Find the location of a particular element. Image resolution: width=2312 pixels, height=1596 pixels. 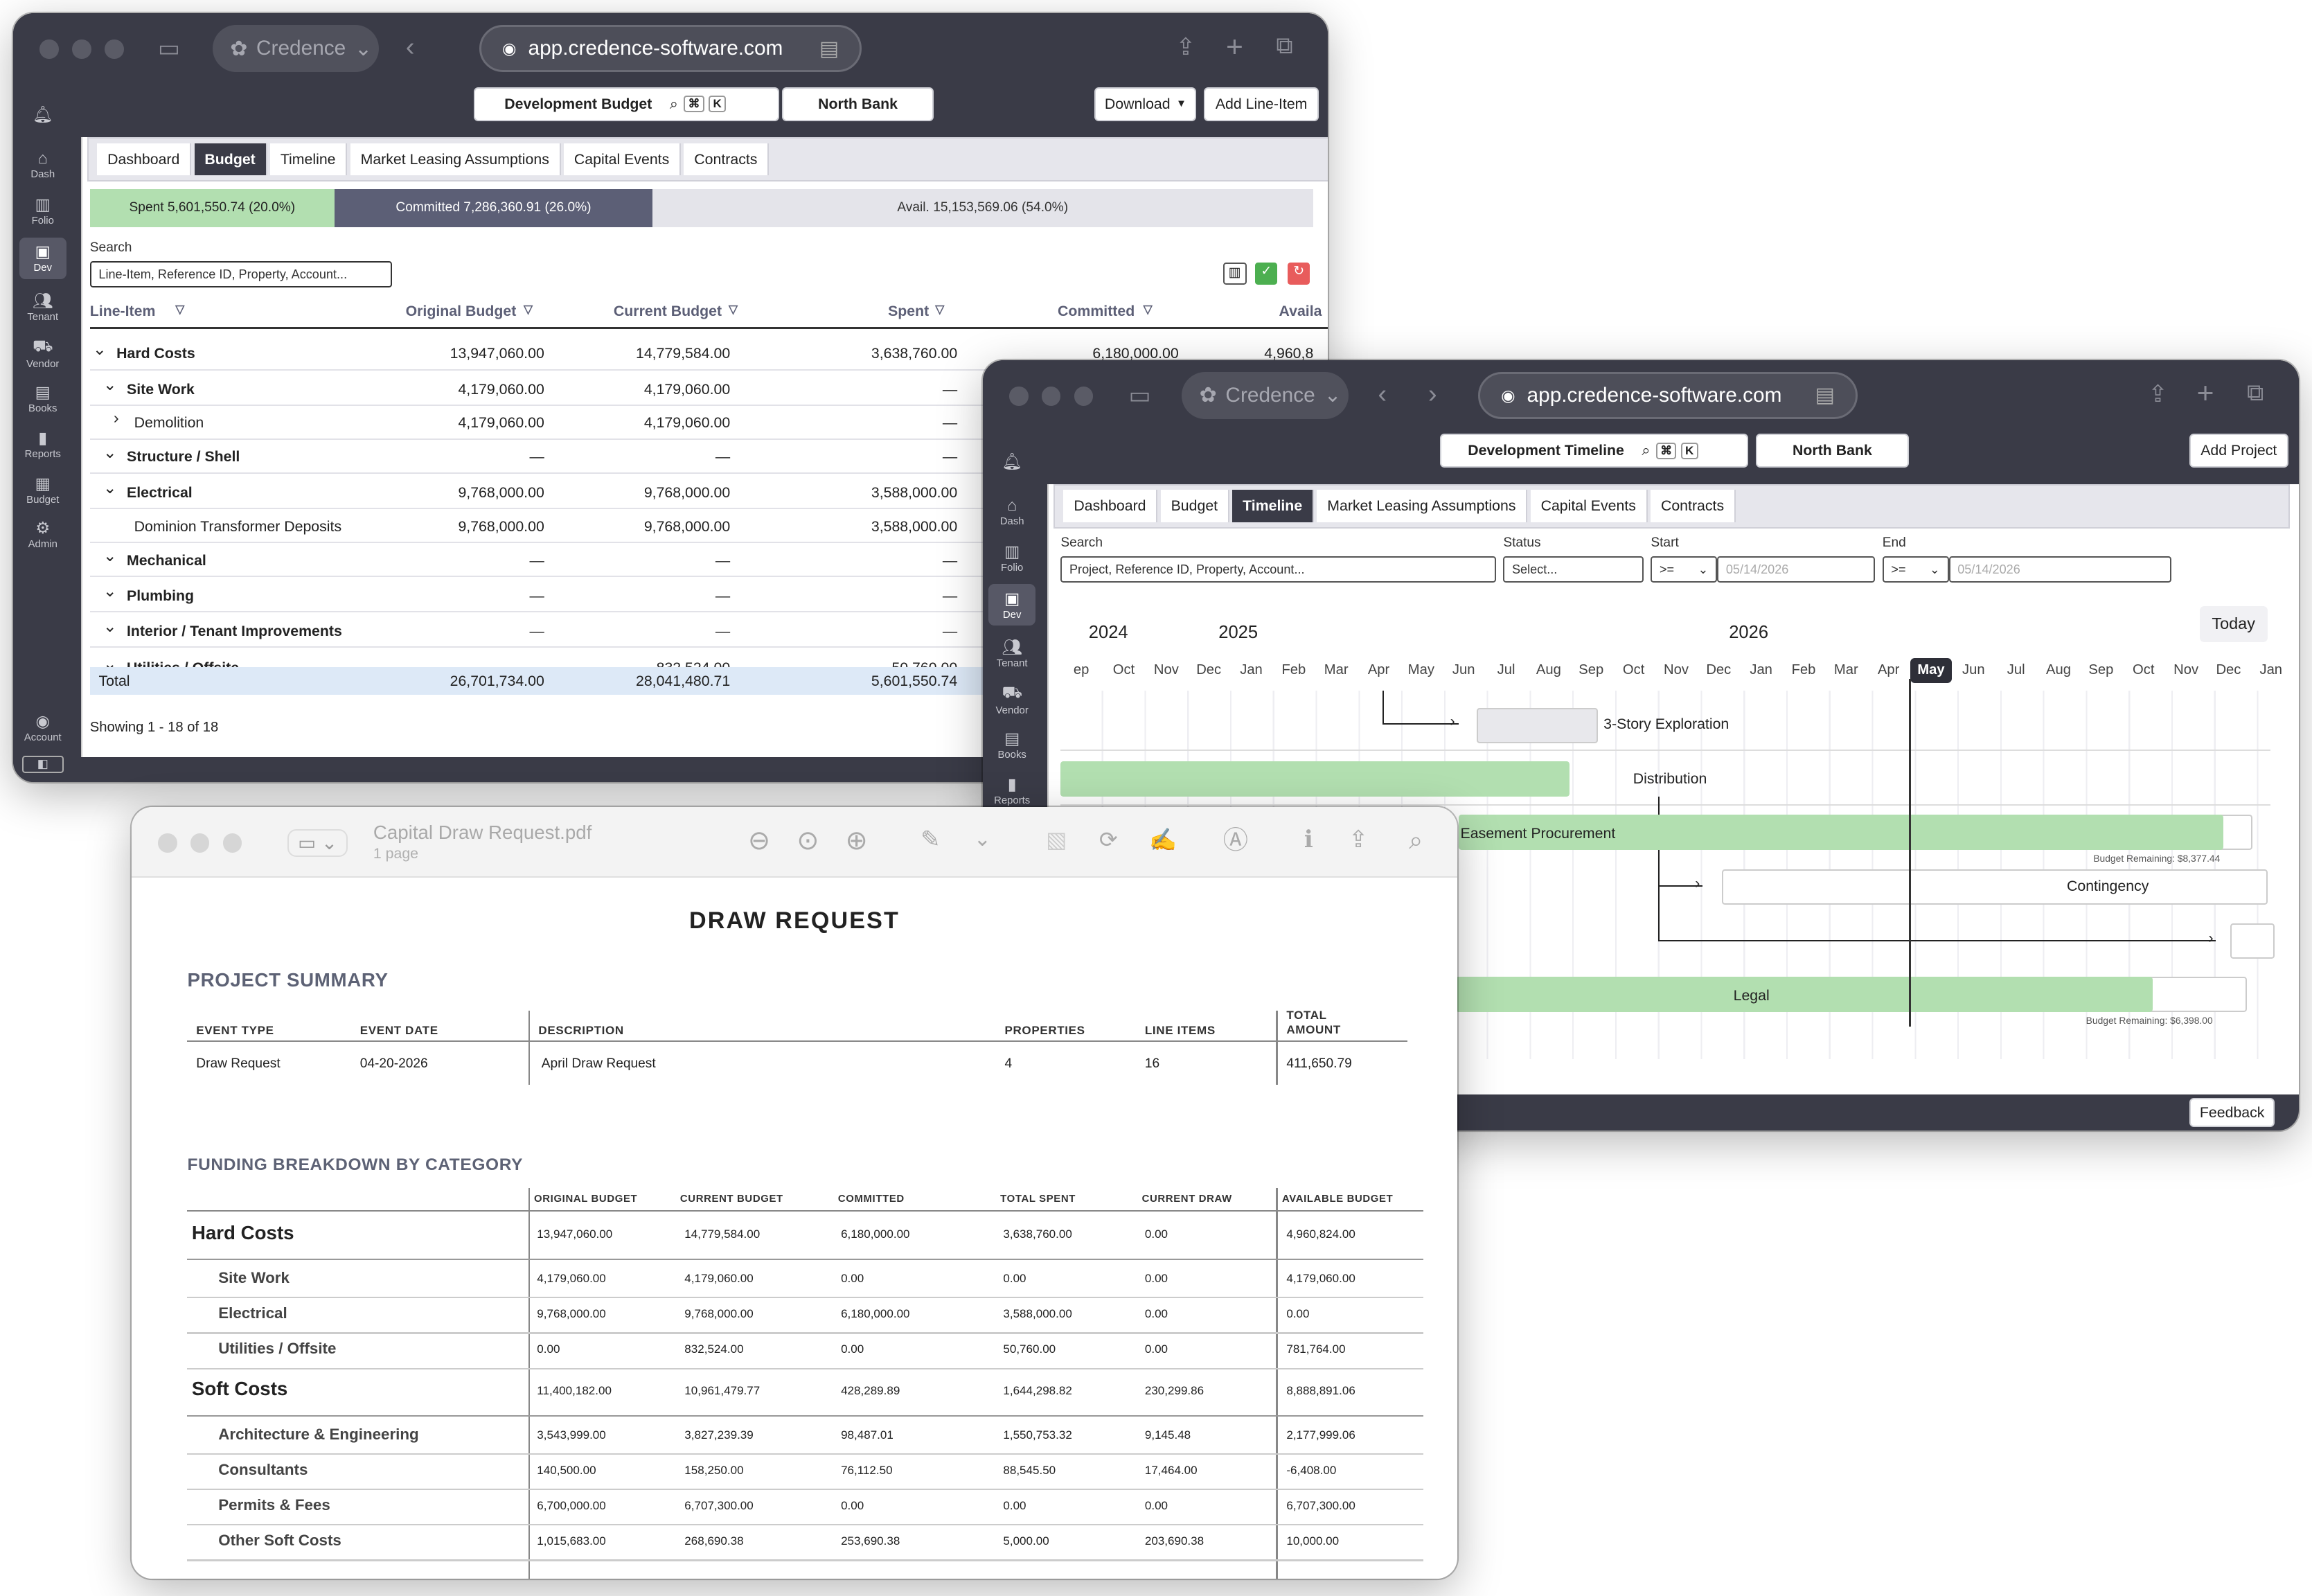

chevron-down-icon: ⌄ is located at coordinates (982, 839).